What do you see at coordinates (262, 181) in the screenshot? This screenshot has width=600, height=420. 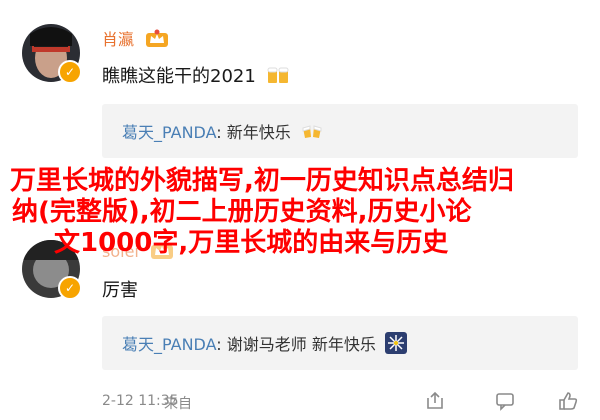 I see `headline-line: 万里长城的外貌描写,初一历史知识点总结归` at bounding box center [262, 181].